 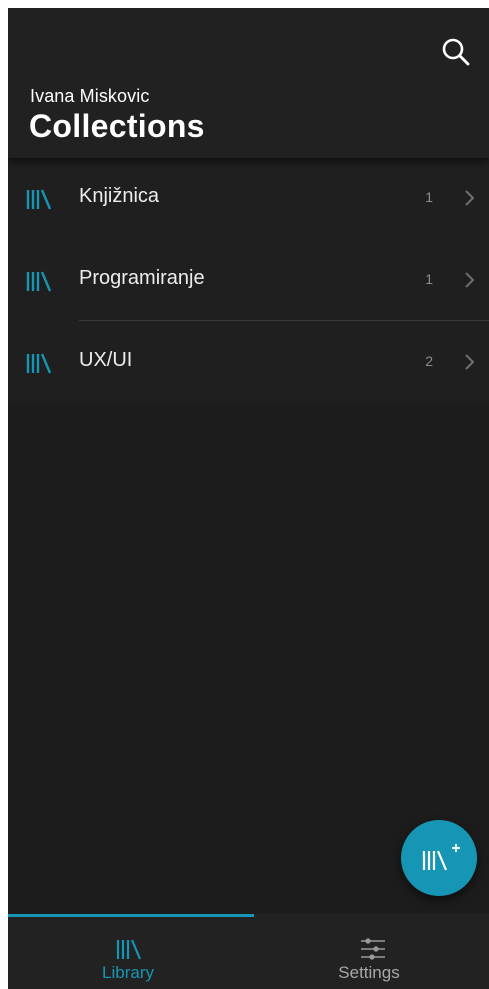 What do you see at coordinates (128, 972) in the screenshot?
I see `nav-label-library: Library` at bounding box center [128, 972].